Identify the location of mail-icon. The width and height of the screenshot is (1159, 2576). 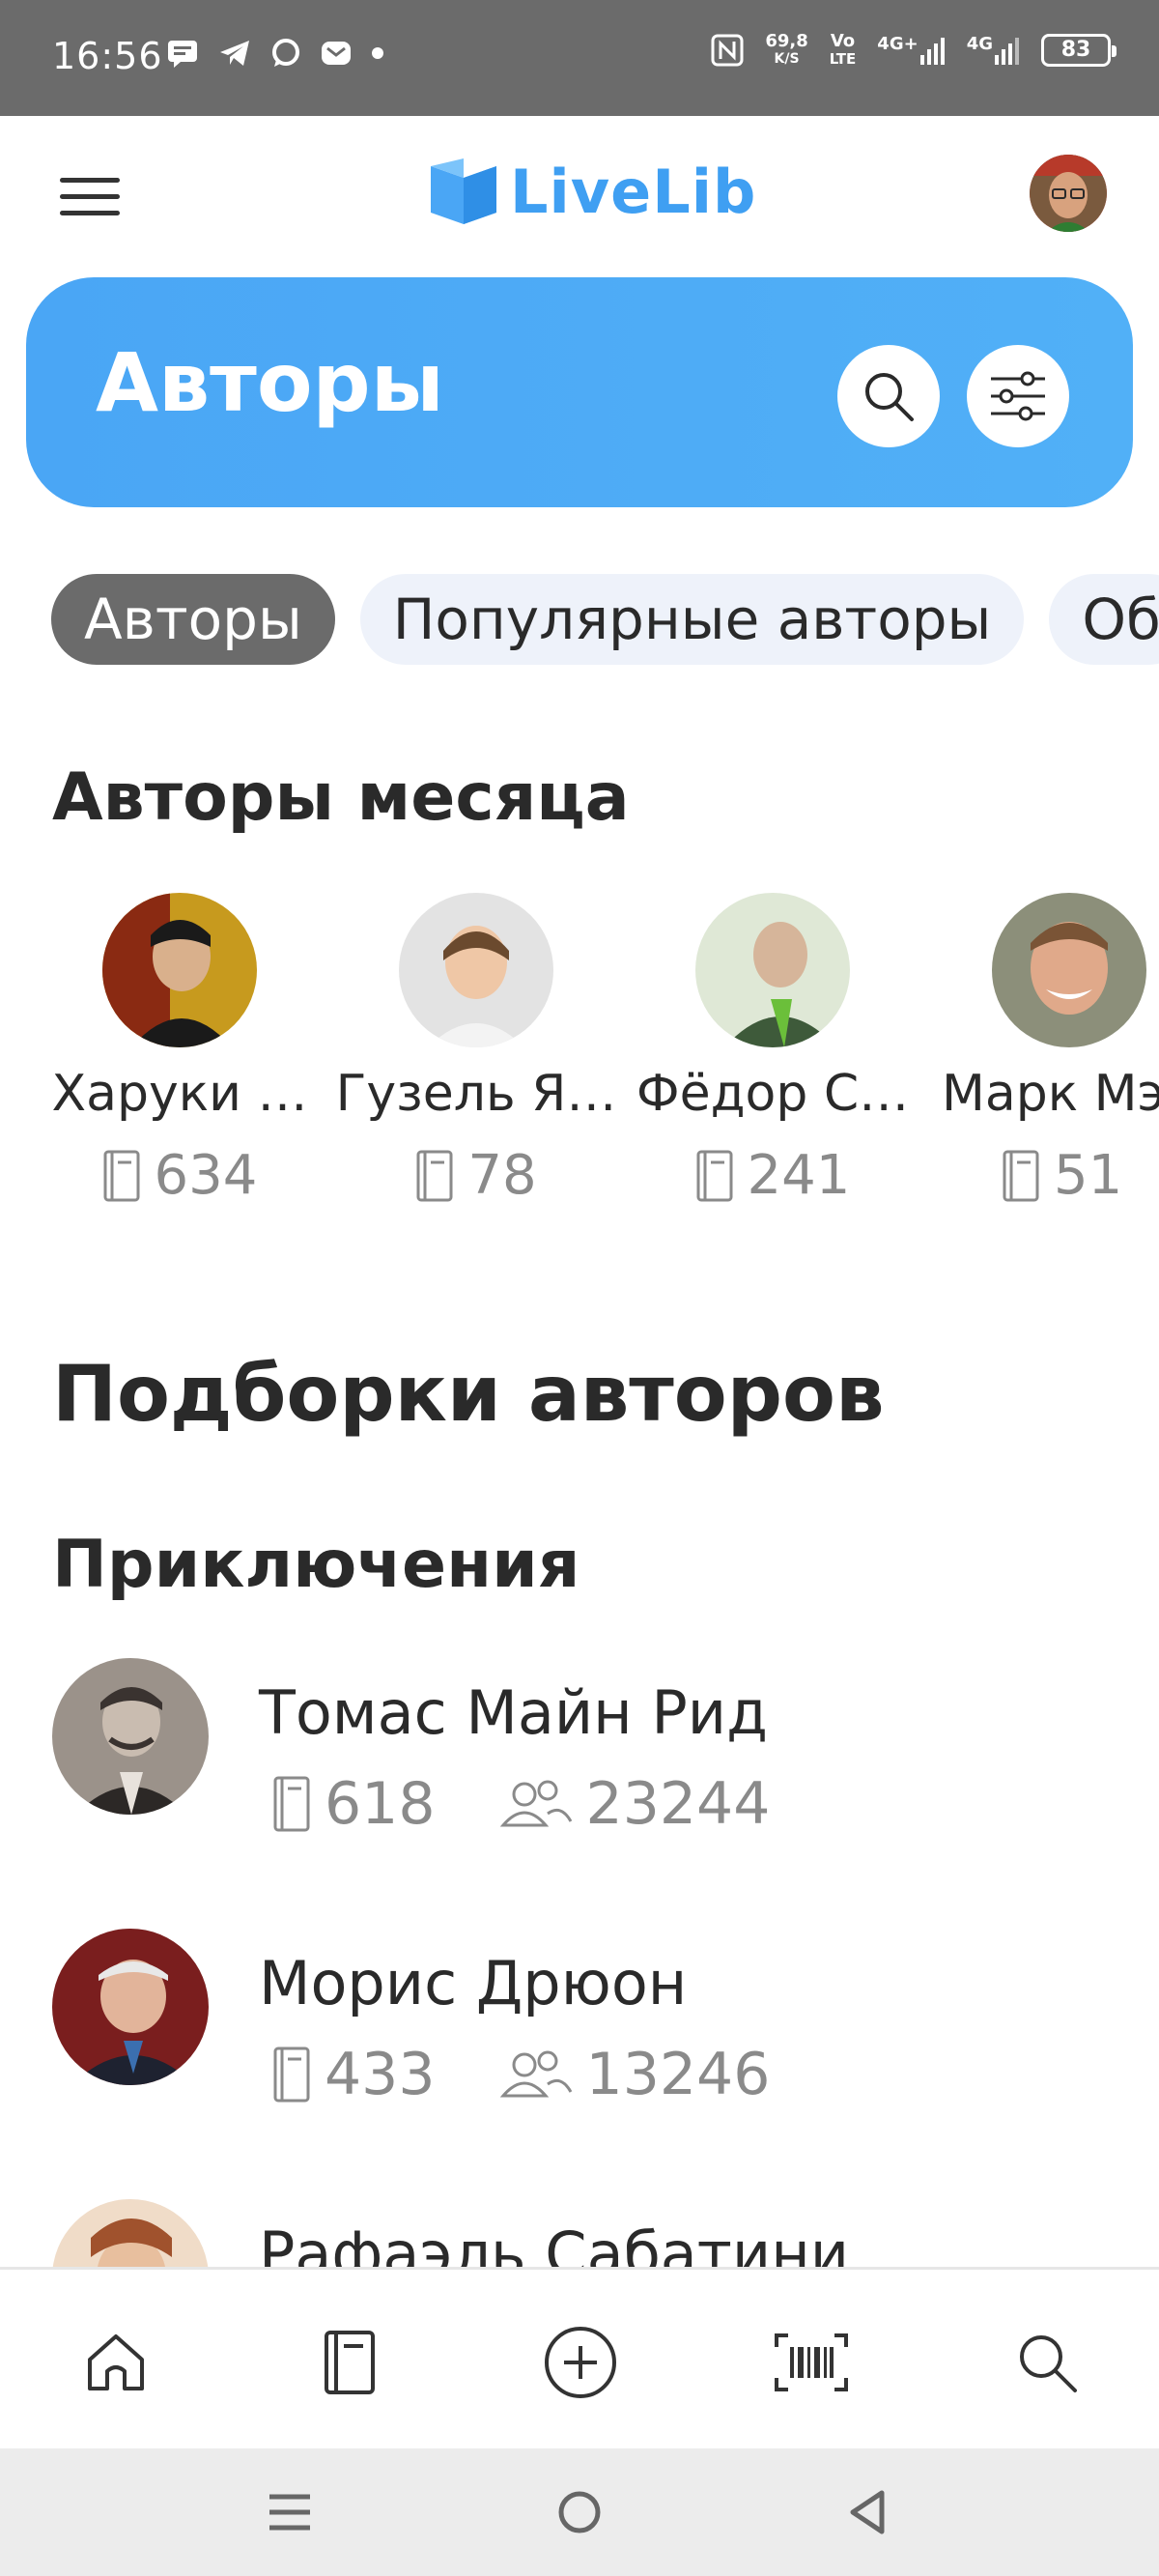
(336, 54).